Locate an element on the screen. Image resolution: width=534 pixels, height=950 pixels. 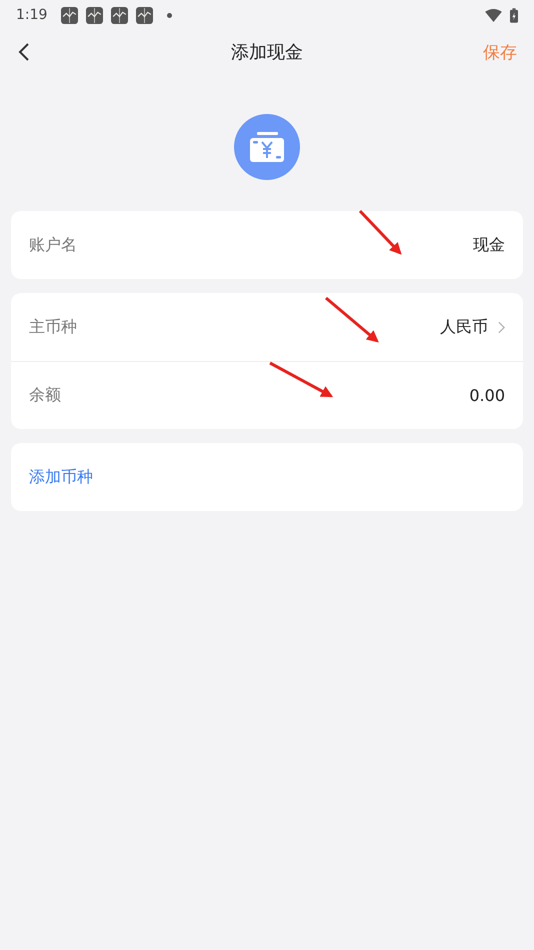
back-icon is located at coordinates (24, 52).